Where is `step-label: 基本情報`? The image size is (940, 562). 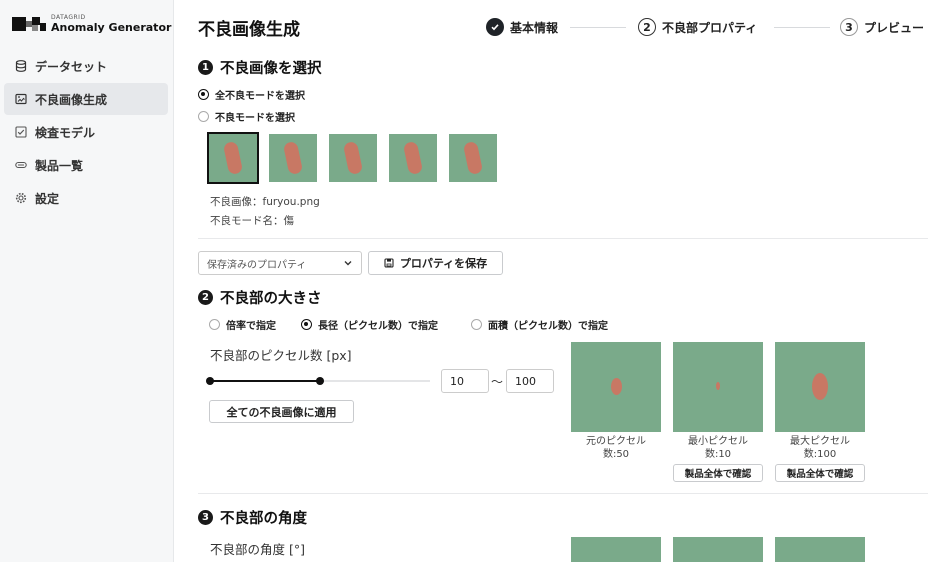 step-label: 基本情報 is located at coordinates (534, 27).